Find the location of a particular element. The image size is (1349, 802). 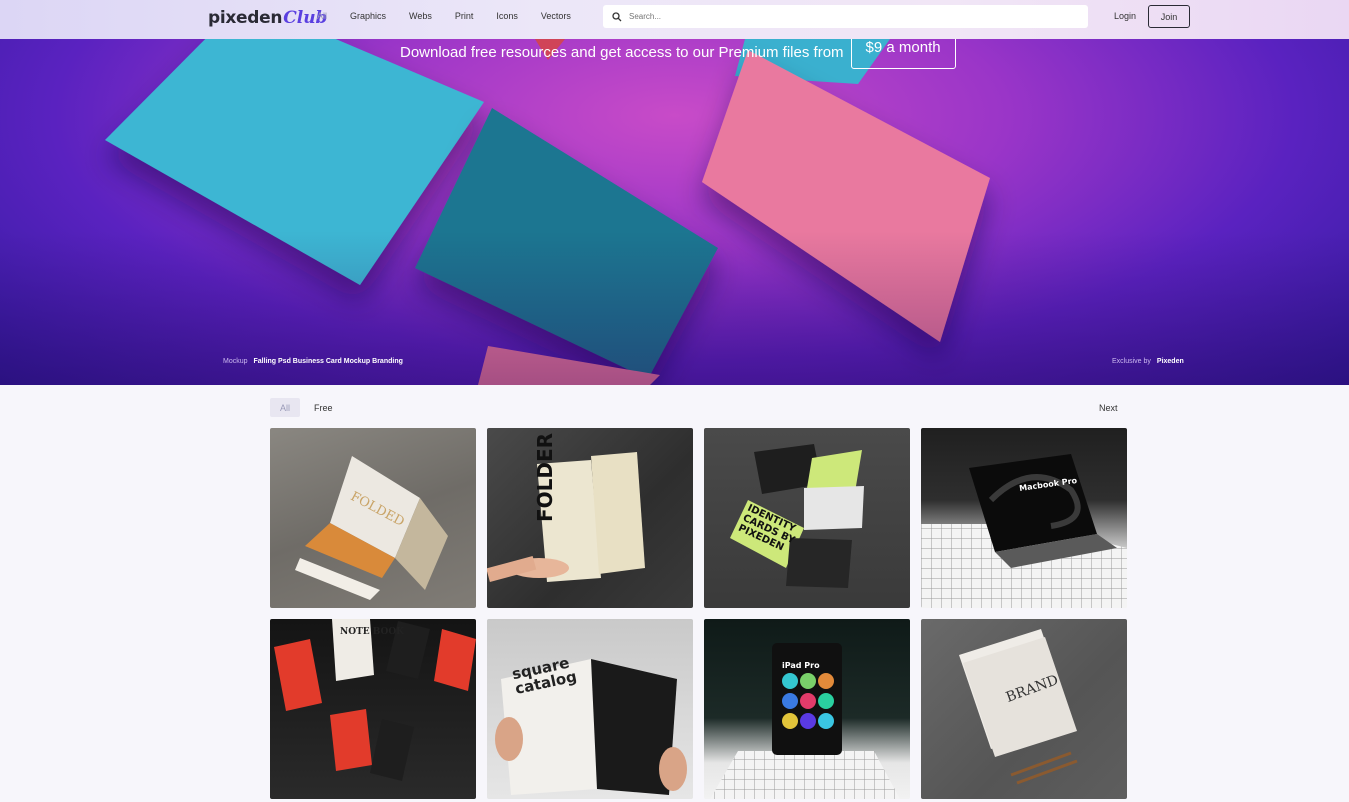

nav-link-all: All is located at coordinates (322, 16).